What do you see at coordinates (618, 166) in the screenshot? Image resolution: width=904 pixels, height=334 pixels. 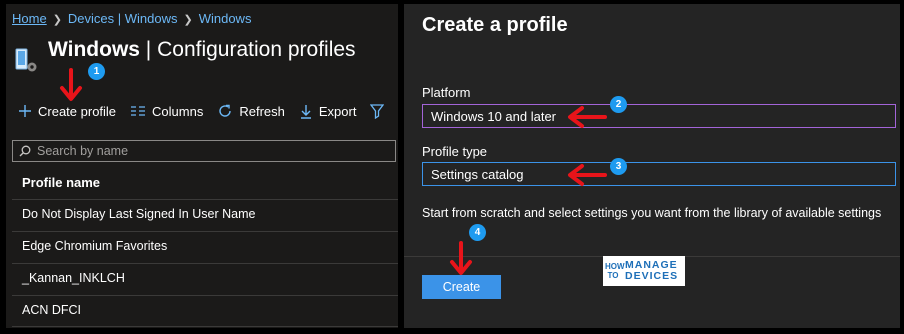 I see `step-badge: 3` at bounding box center [618, 166].